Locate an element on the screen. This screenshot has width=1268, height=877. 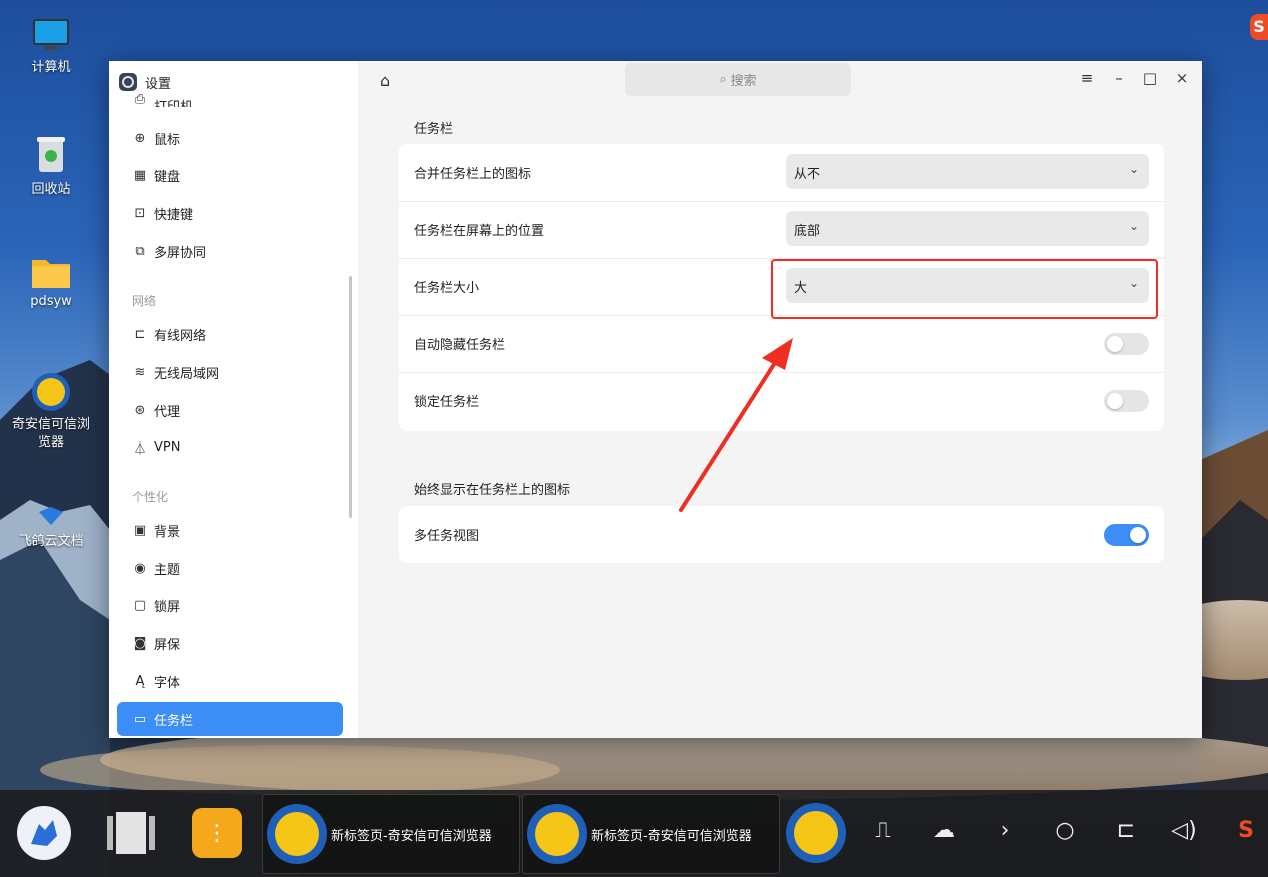
desktop-icon-label: pdsyw is located at coordinates (51, 301).